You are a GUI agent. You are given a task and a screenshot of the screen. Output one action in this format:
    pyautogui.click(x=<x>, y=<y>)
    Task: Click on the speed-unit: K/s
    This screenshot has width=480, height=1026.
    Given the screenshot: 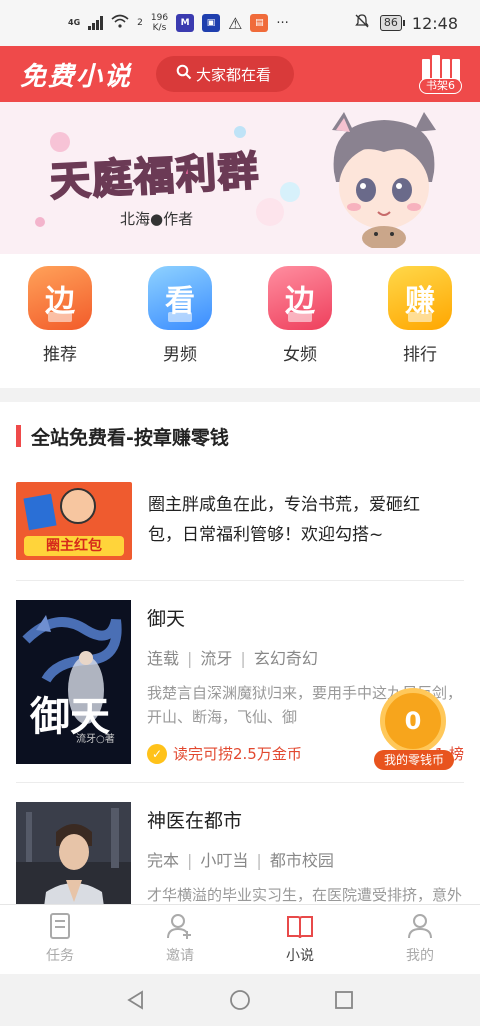 What is the action you would take?
    pyautogui.click(x=159, y=28)
    